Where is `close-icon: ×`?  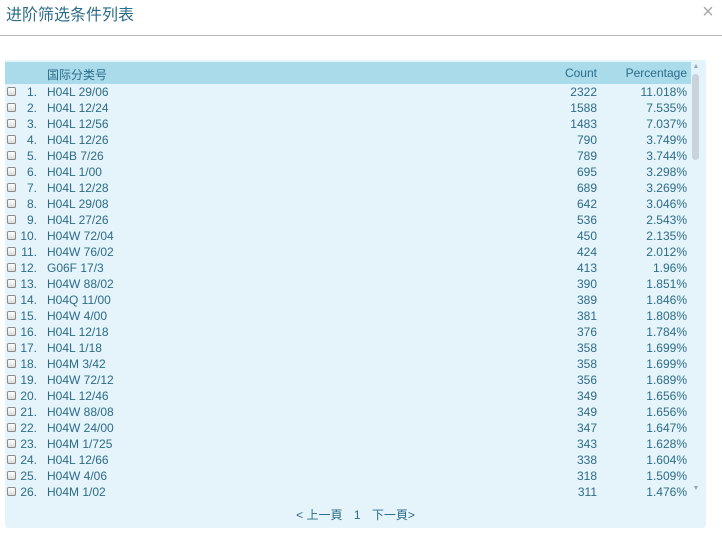
close-icon: × is located at coordinates (708, 12).